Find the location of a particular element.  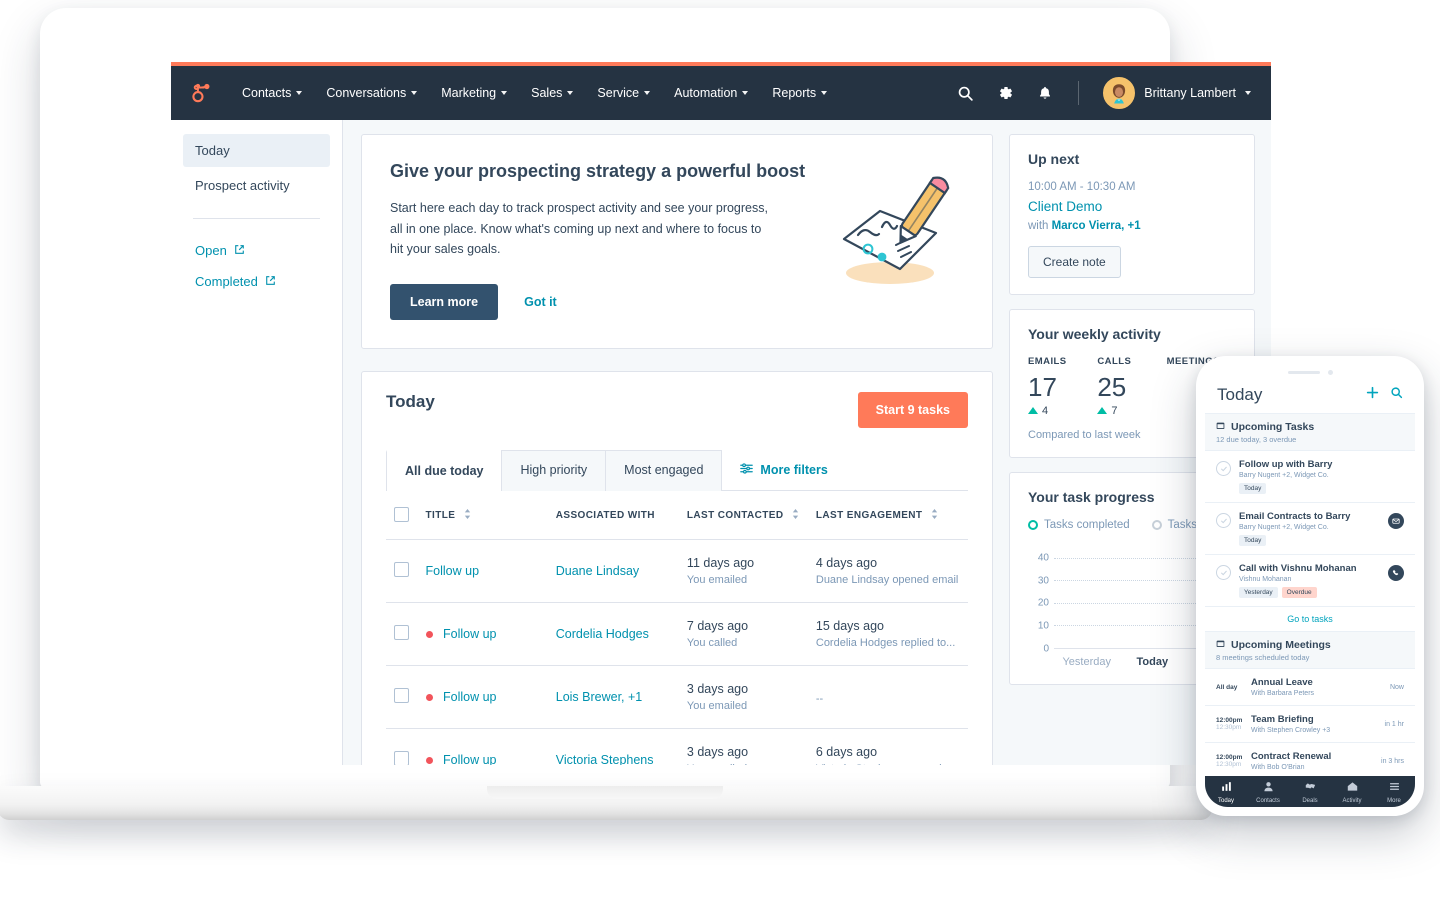

gear-icon is located at coordinates (1005, 93).